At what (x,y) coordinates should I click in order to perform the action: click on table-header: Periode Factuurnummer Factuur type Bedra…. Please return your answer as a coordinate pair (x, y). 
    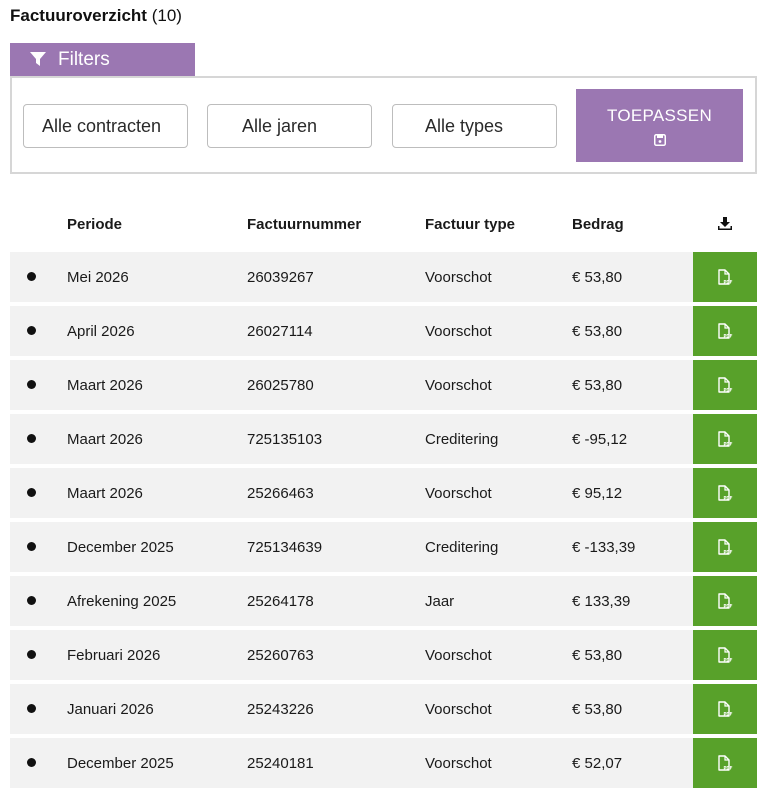
    Looking at the image, I should click on (383, 224).